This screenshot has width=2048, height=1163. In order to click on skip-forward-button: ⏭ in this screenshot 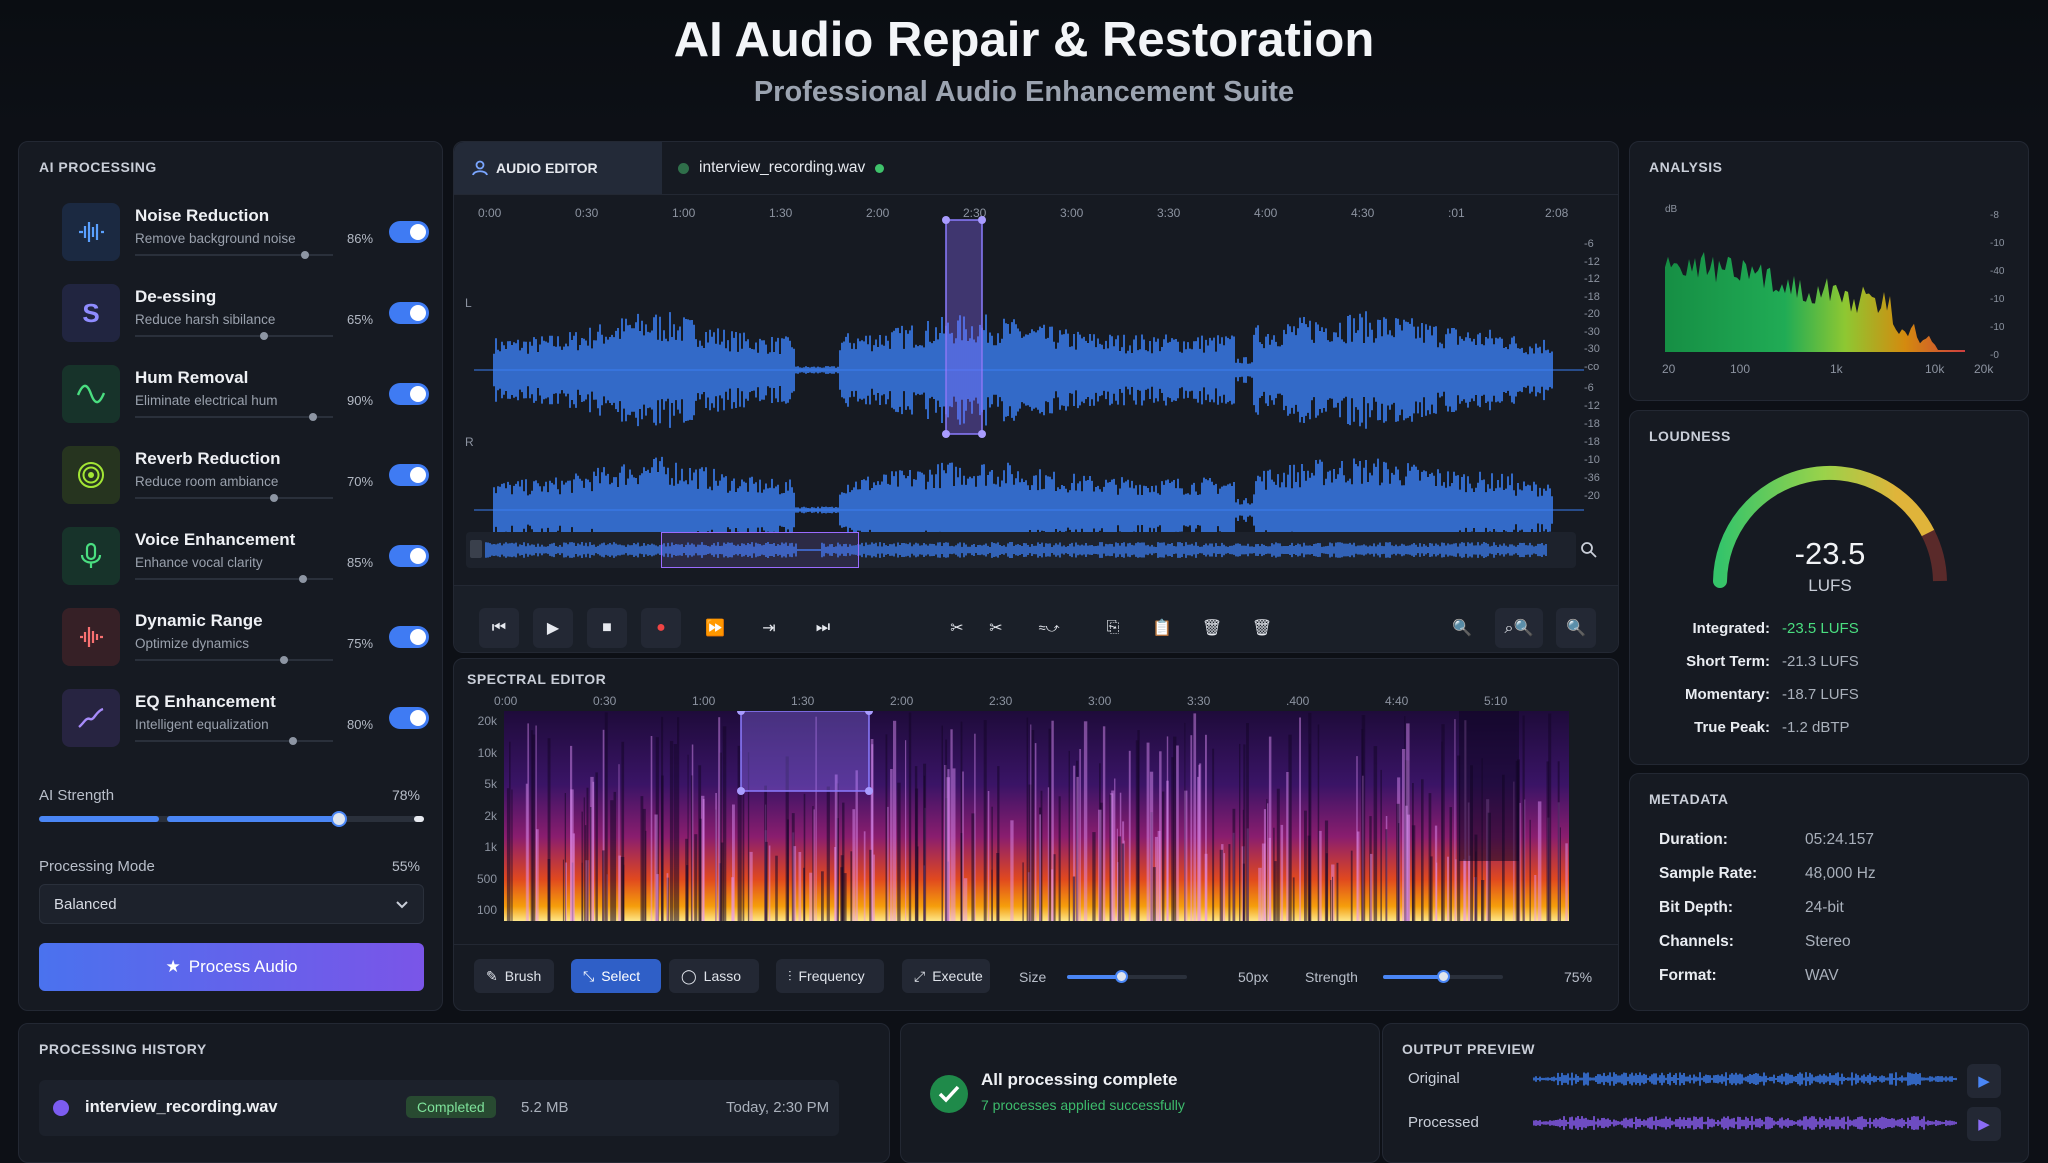, I will do `click(823, 628)`.